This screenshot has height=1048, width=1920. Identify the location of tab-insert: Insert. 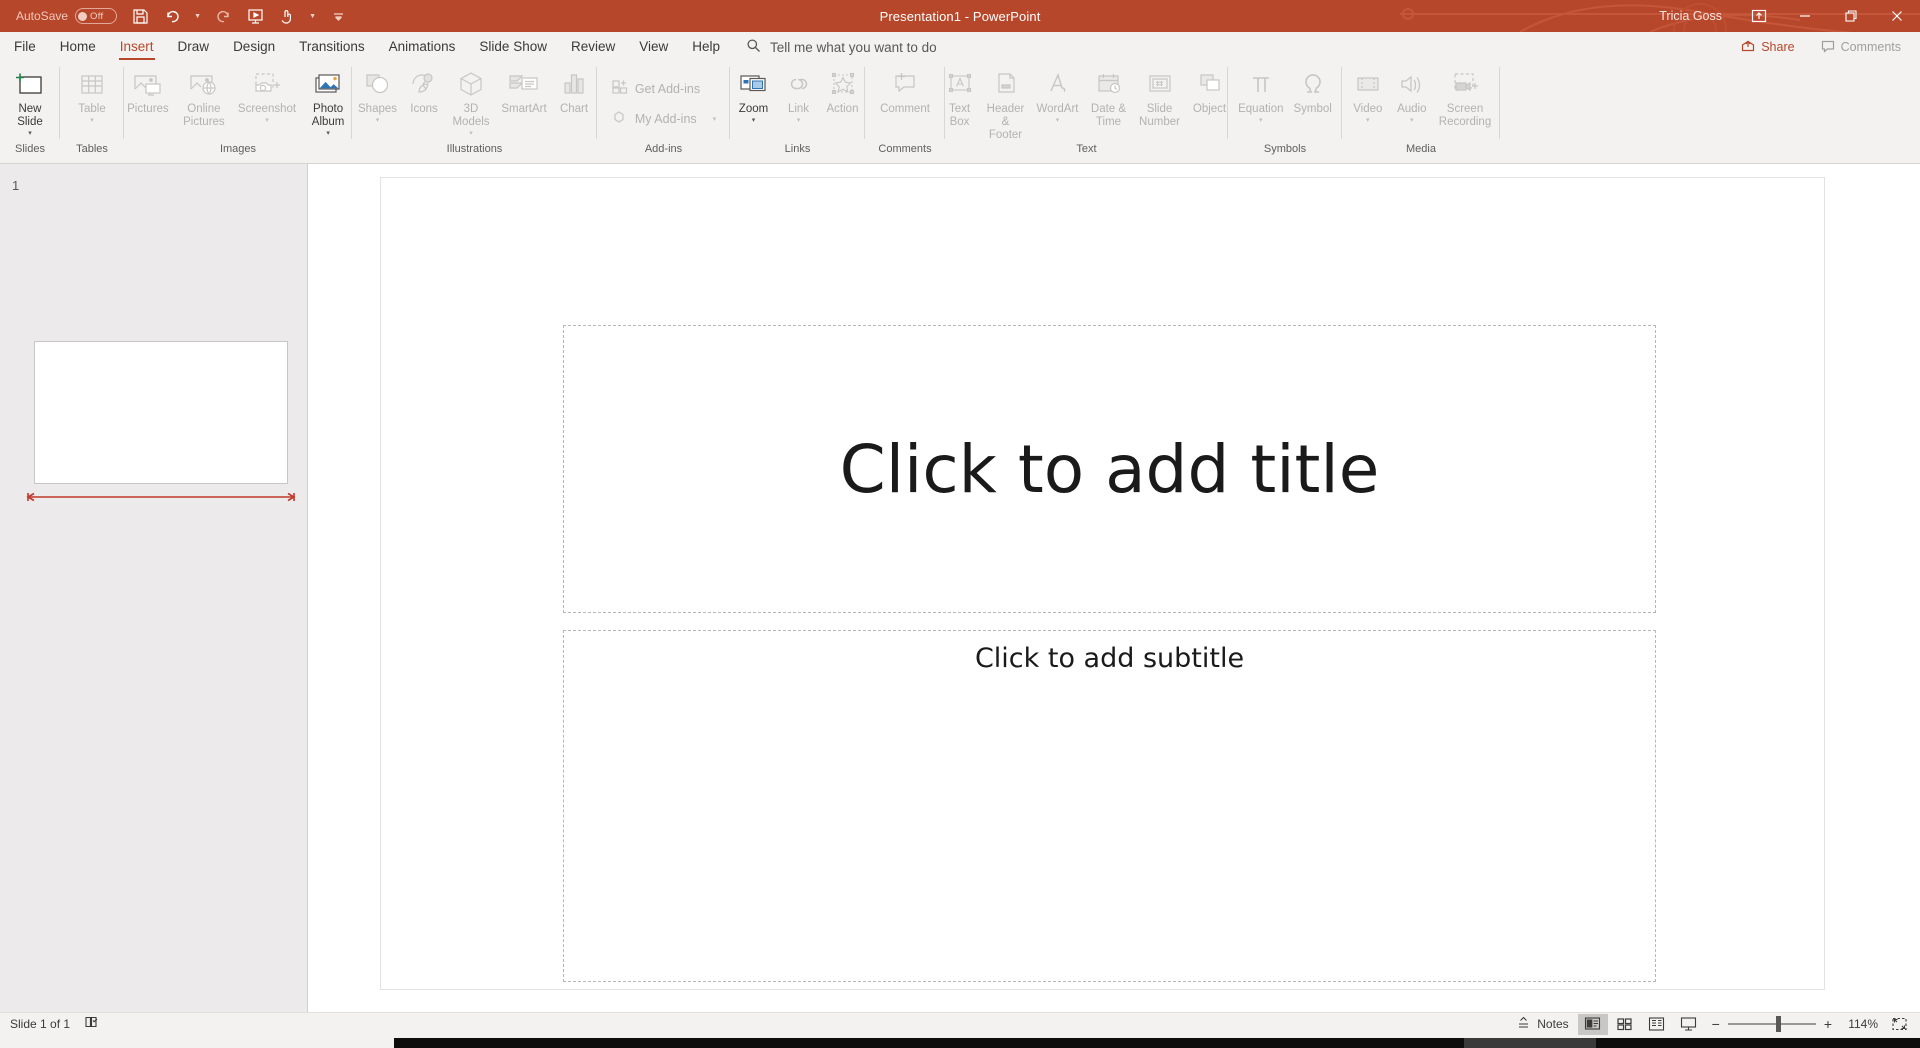
(137, 47).